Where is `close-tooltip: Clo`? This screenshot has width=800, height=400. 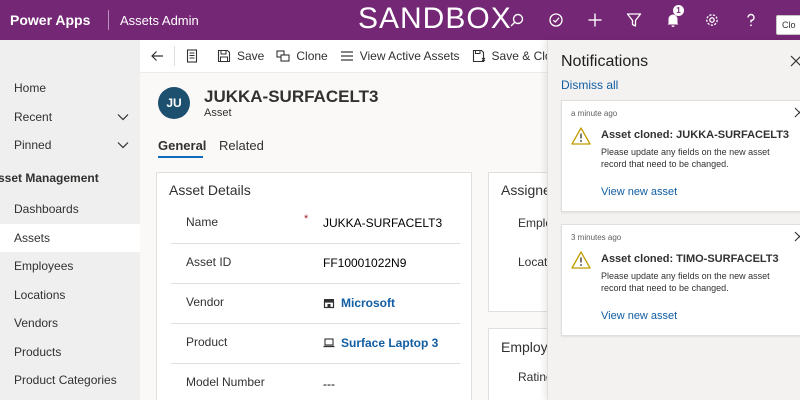 close-tooltip: Clo is located at coordinates (788, 25).